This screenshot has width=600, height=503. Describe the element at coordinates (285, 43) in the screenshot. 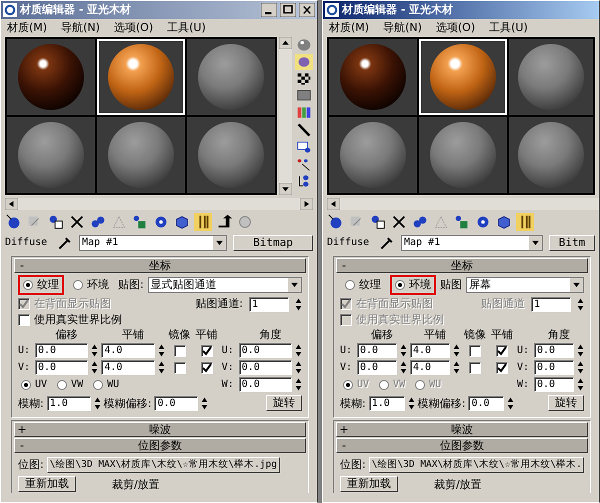

I see `scroll-up-icon` at that location.